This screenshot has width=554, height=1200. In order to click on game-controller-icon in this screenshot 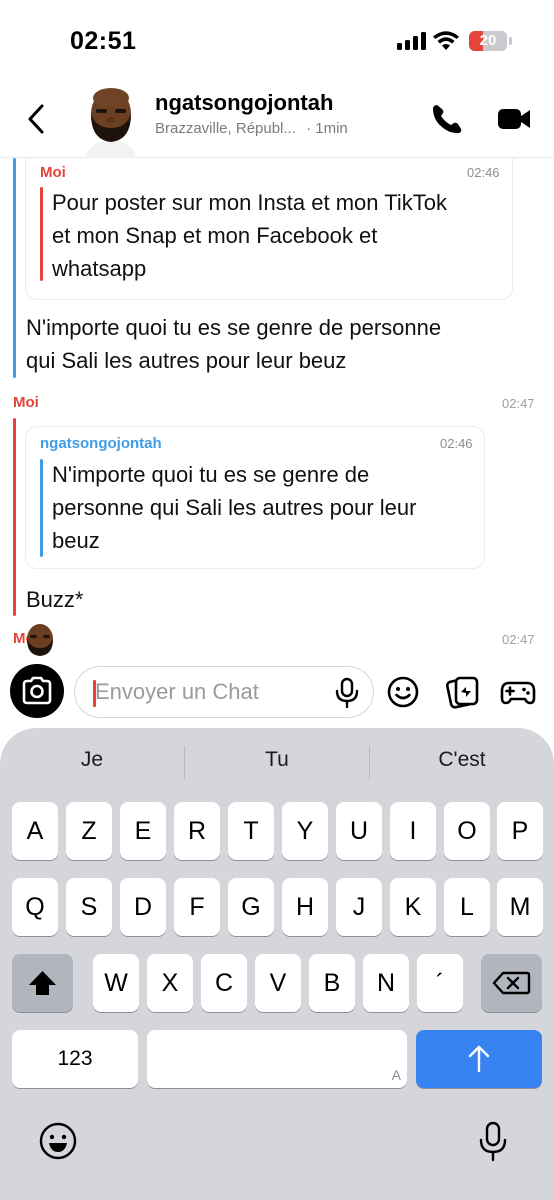, I will do `click(518, 692)`.